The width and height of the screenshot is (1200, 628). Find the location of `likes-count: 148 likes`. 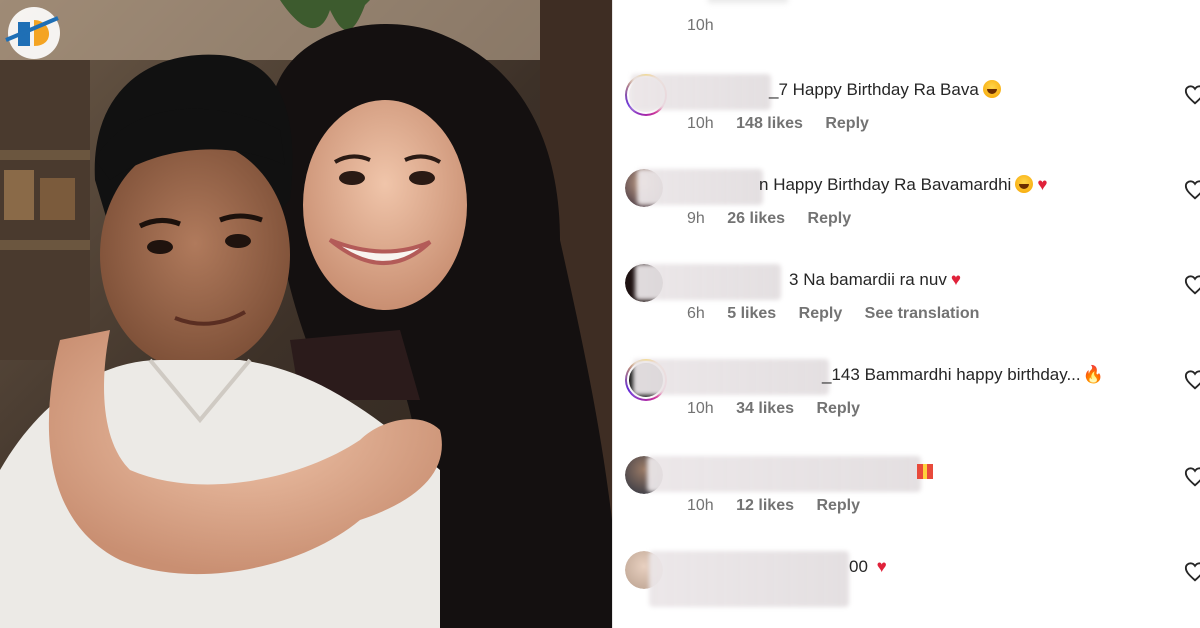

likes-count: 148 likes is located at coordinates (769, 123).